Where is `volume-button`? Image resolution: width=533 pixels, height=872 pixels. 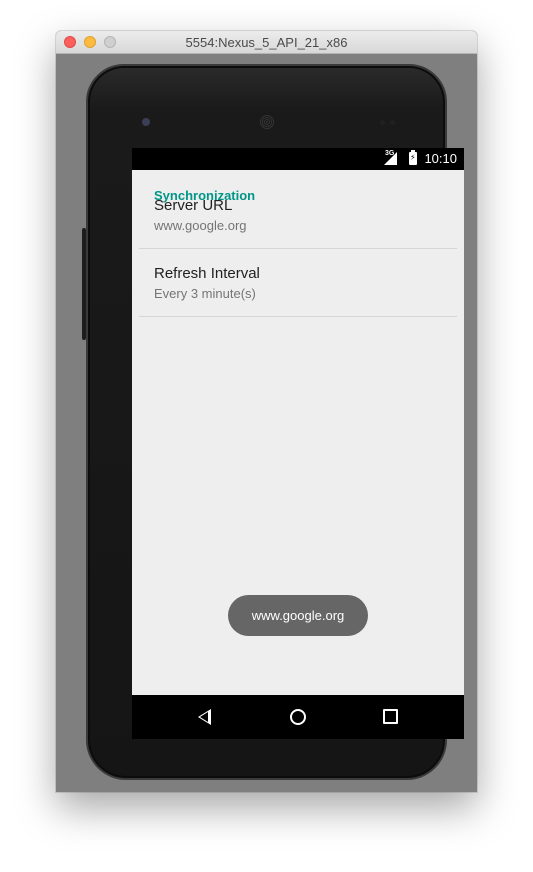
volume-button is located at coordinates (84, 284).